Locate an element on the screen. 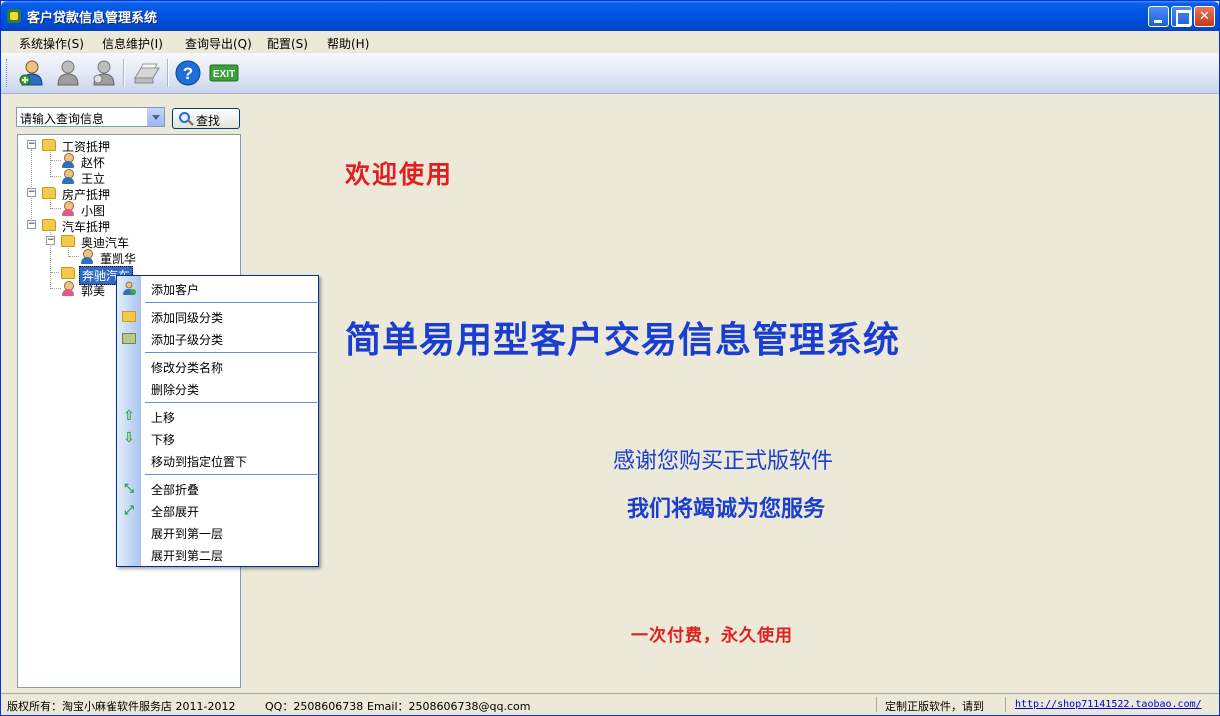 Image resolution: width=1220 pixels, height=716 pixels. menu-bar: 系统操作(S) 信息维护(I) 查询导出(Q) 配置(S) 帮助(H) is located at coordinates (610, 42).